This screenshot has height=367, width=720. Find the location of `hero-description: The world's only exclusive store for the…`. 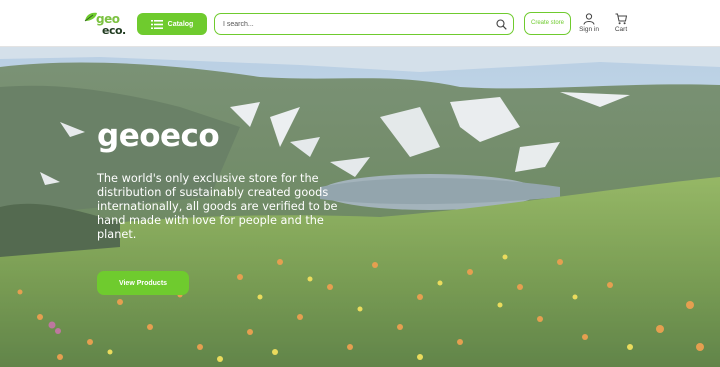

hero-description: The world's only exclusive store for the… is located at coordinates (217, 206).